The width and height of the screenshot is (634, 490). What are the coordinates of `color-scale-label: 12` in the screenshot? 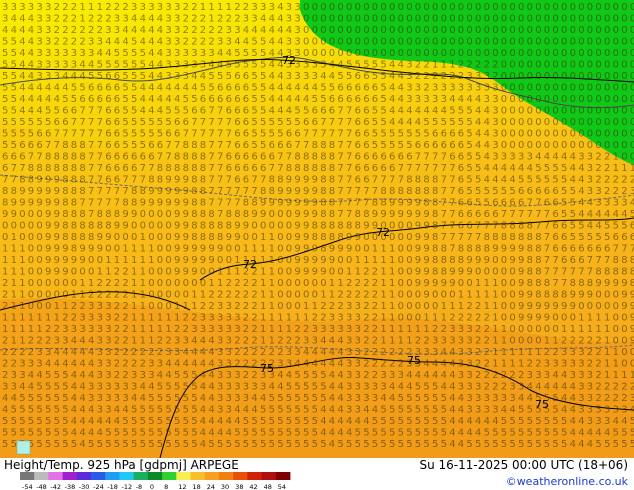 It's located at (182, 486).